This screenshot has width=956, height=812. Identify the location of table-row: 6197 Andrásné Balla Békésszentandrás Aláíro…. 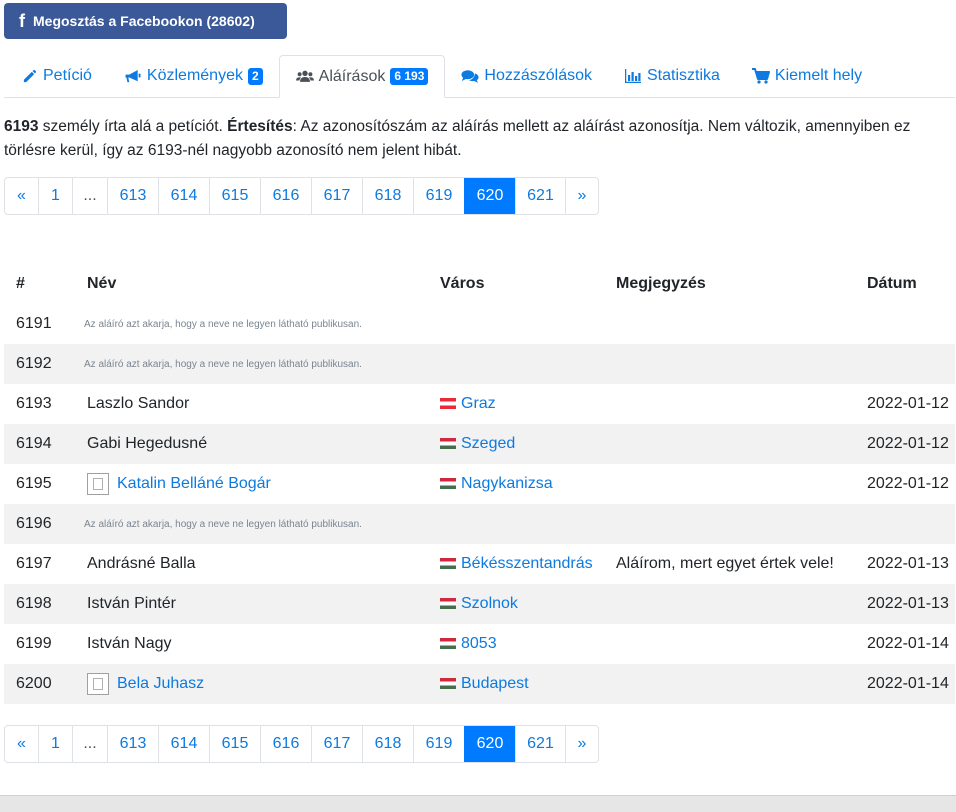
(479, 564).